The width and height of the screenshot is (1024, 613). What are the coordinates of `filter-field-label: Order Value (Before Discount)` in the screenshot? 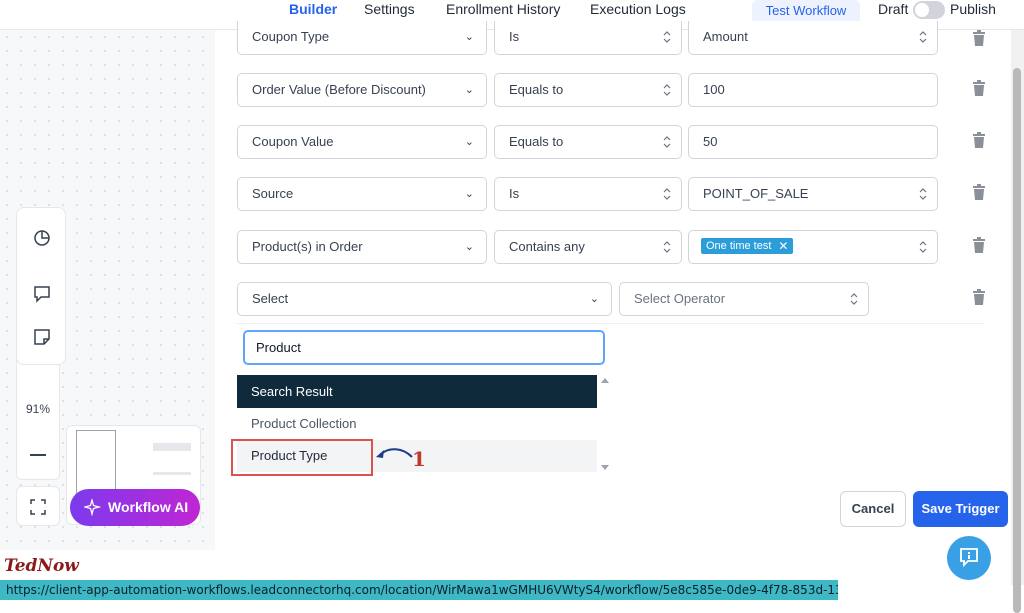 It's located at (339, 89).